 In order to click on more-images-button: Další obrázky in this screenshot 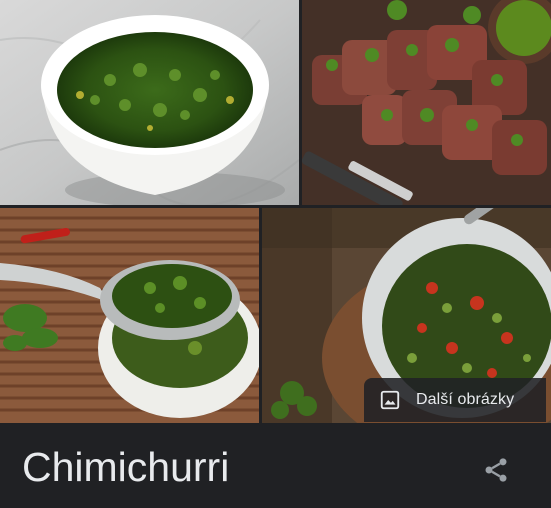, I will do `click(455, 400)`.